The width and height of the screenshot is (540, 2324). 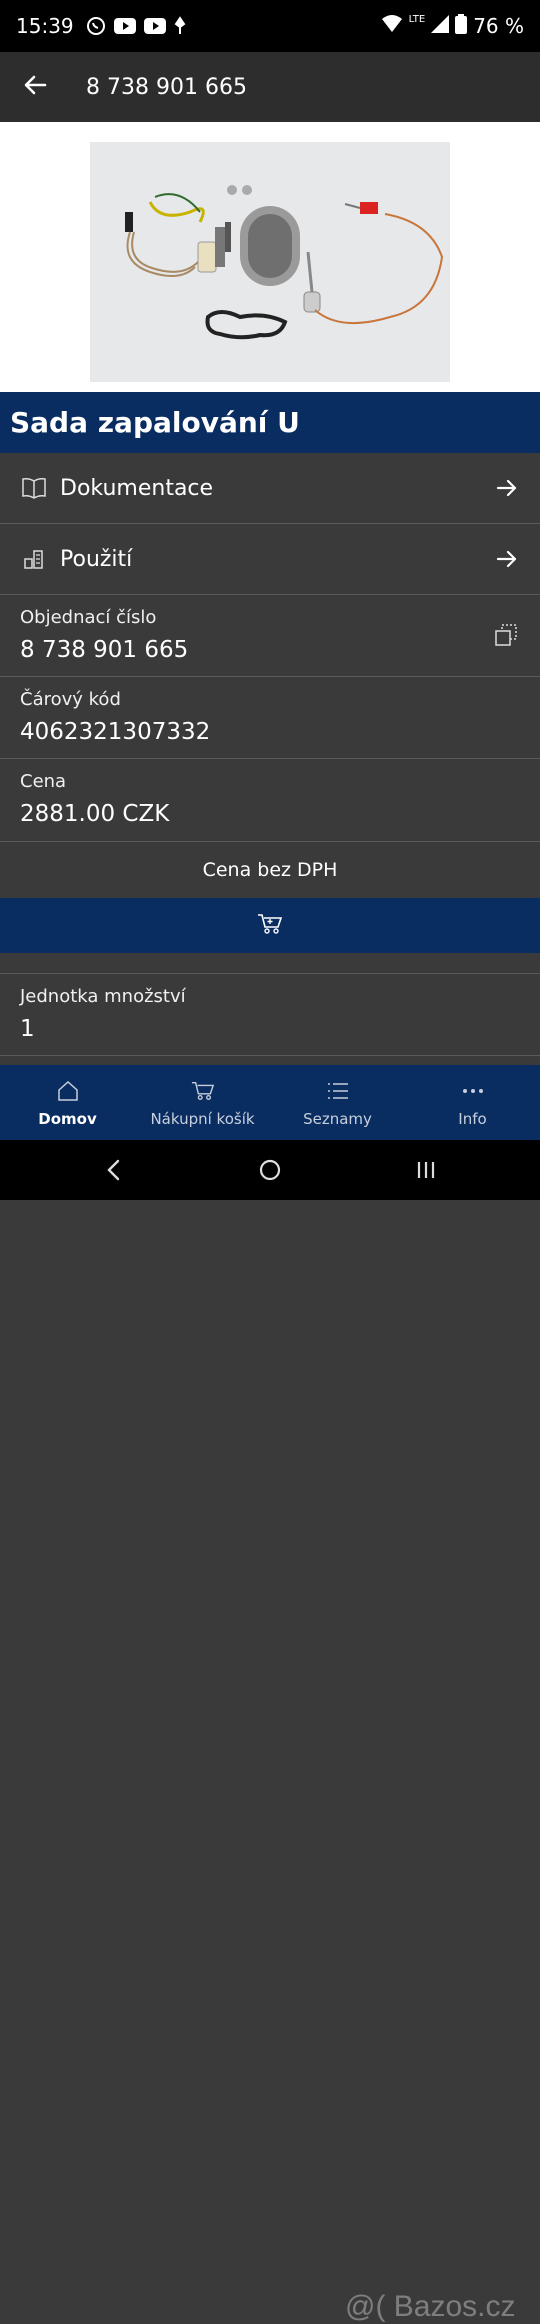 What do you see at coordinates (95, 814) in the screenshot?
I see `price-value: 2881.00 CZK` at bounding box center [95, 814].